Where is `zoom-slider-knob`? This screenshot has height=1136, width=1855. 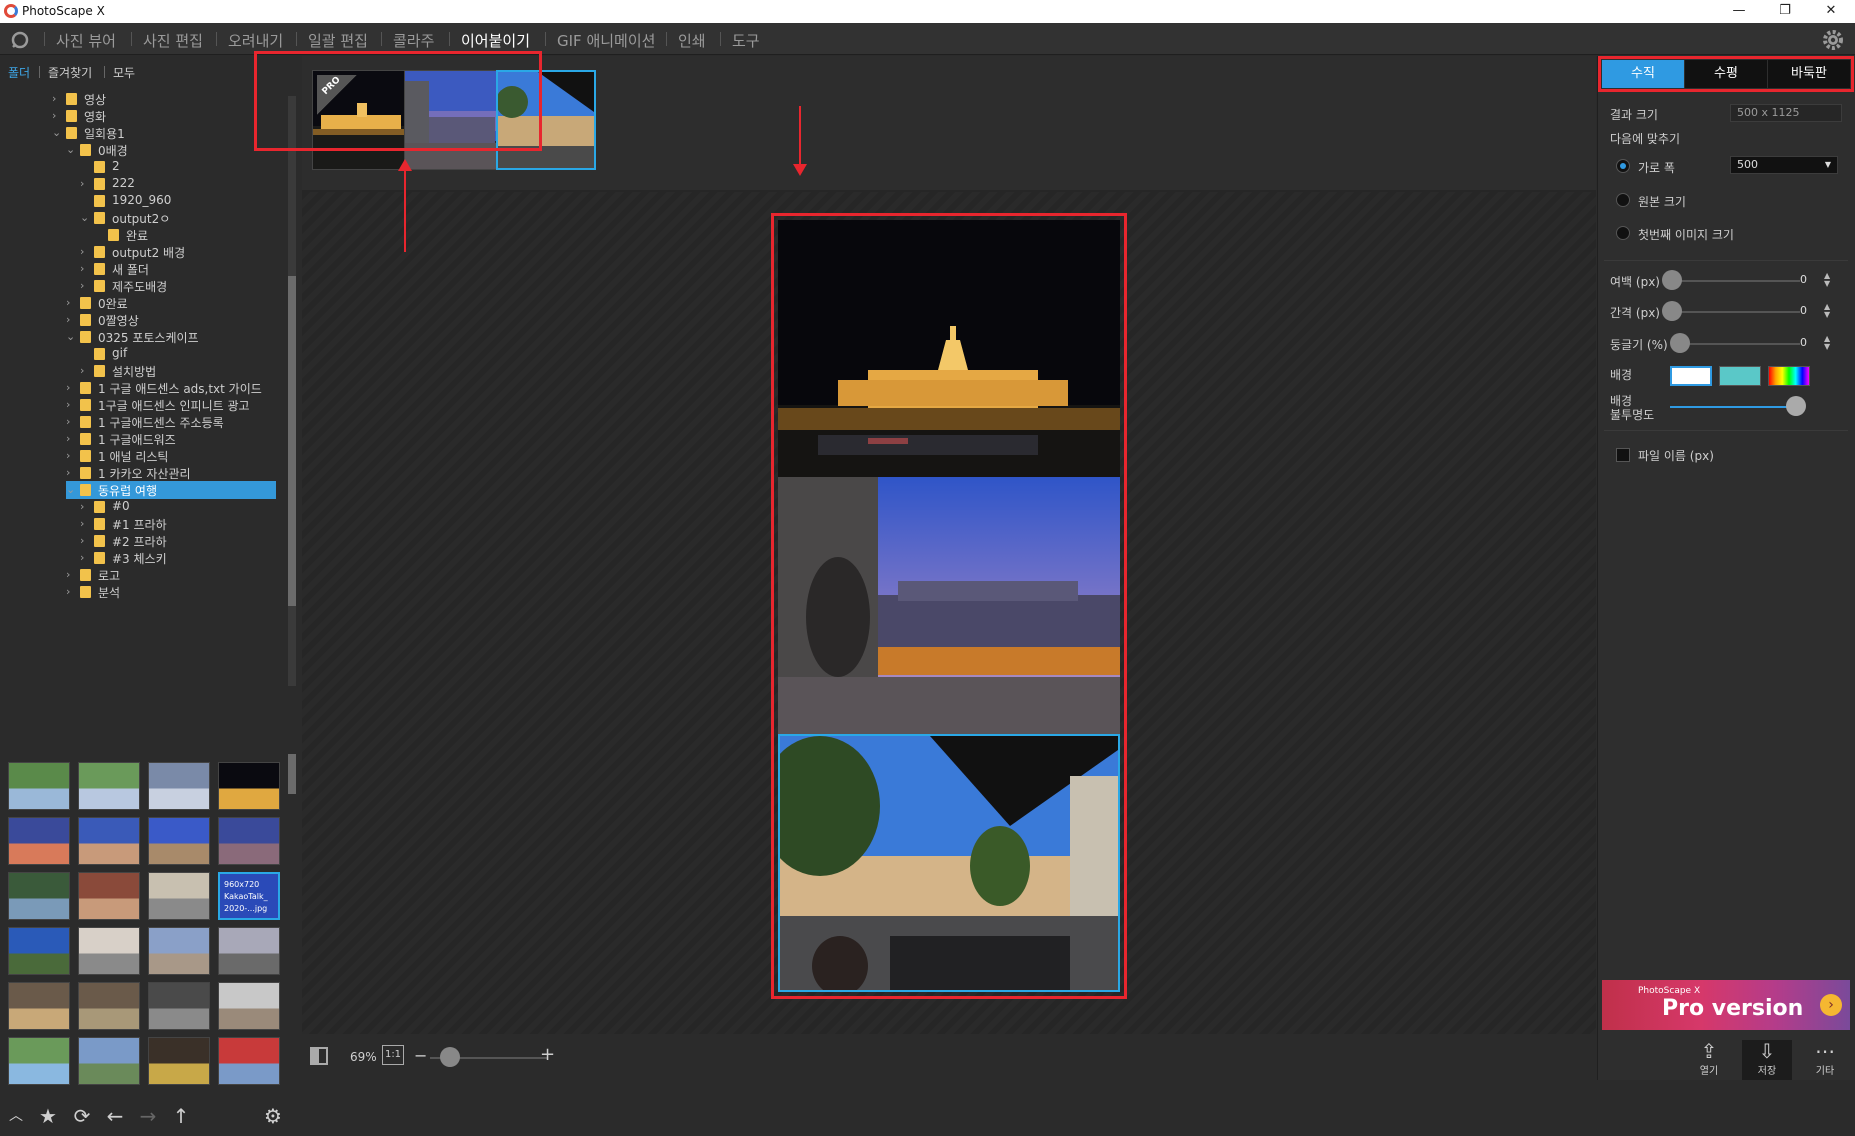
zoom-slider-knob is located at coordinates (450, 1057).